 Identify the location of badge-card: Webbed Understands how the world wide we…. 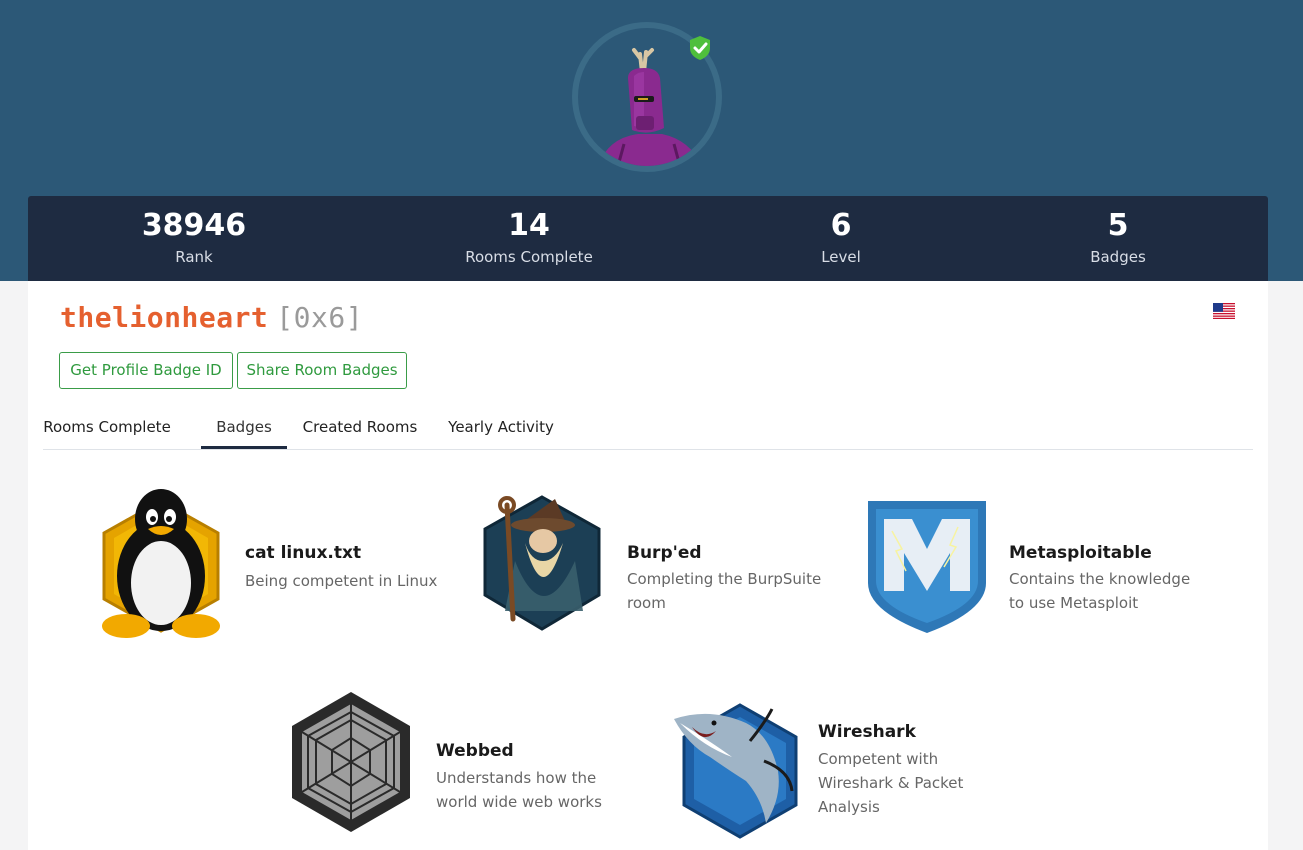
(466, 766).